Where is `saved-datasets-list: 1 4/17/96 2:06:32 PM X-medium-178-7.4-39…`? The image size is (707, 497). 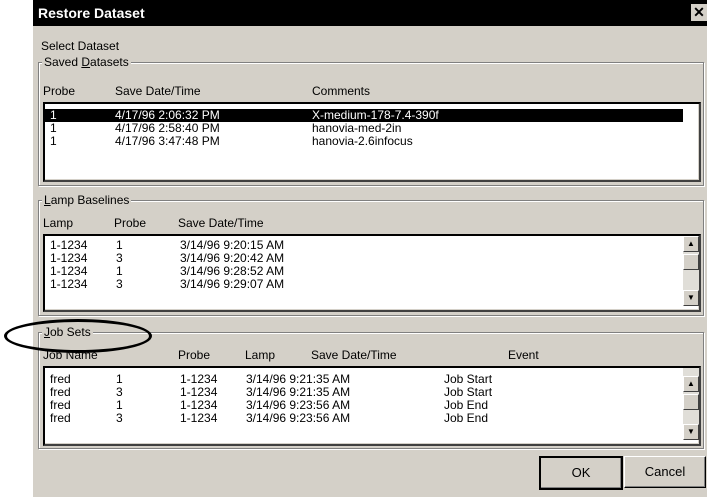 saved-datasets-list: 1 4/17/96 2:06:32 PM X-medium-178-7.4-39… is located at coordinates (372, 142).